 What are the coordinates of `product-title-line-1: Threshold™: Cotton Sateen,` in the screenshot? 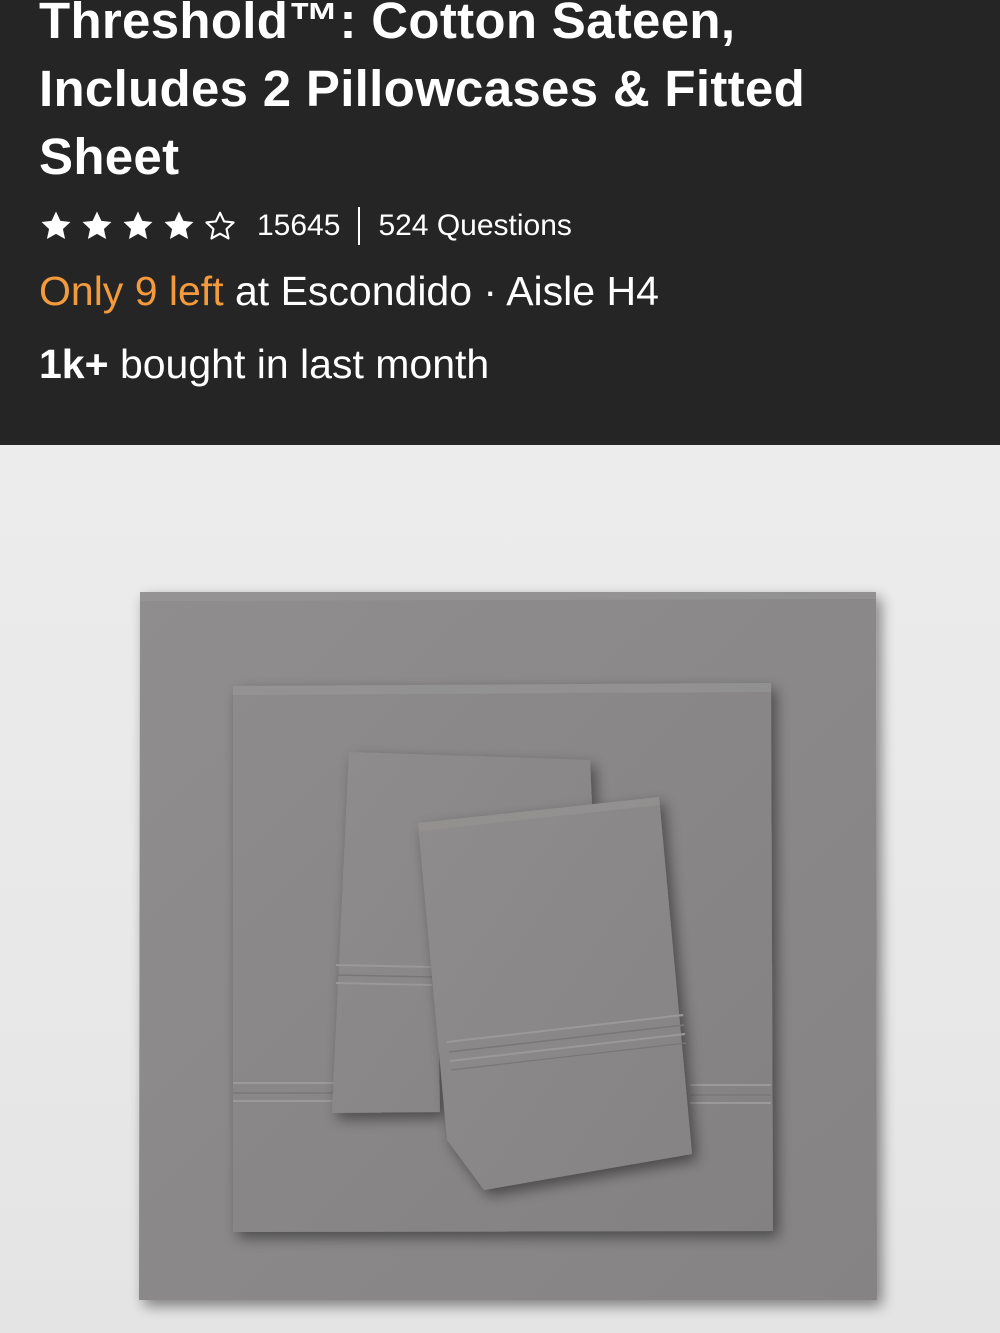 It's located at (387, 24).